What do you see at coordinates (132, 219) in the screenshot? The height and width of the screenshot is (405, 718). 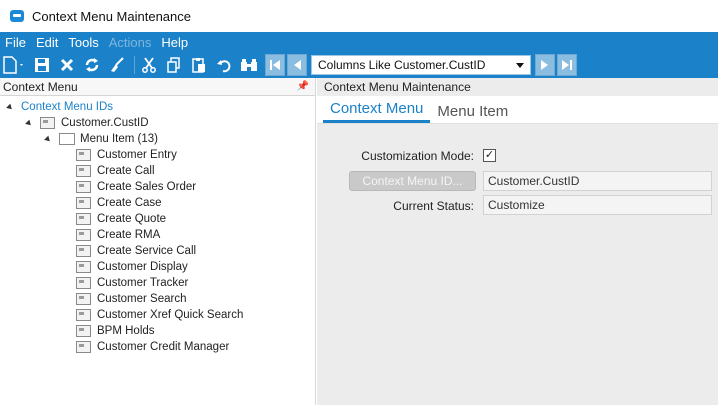 I see `list-item-label: Create Quote` at bounding box center [132, 219].